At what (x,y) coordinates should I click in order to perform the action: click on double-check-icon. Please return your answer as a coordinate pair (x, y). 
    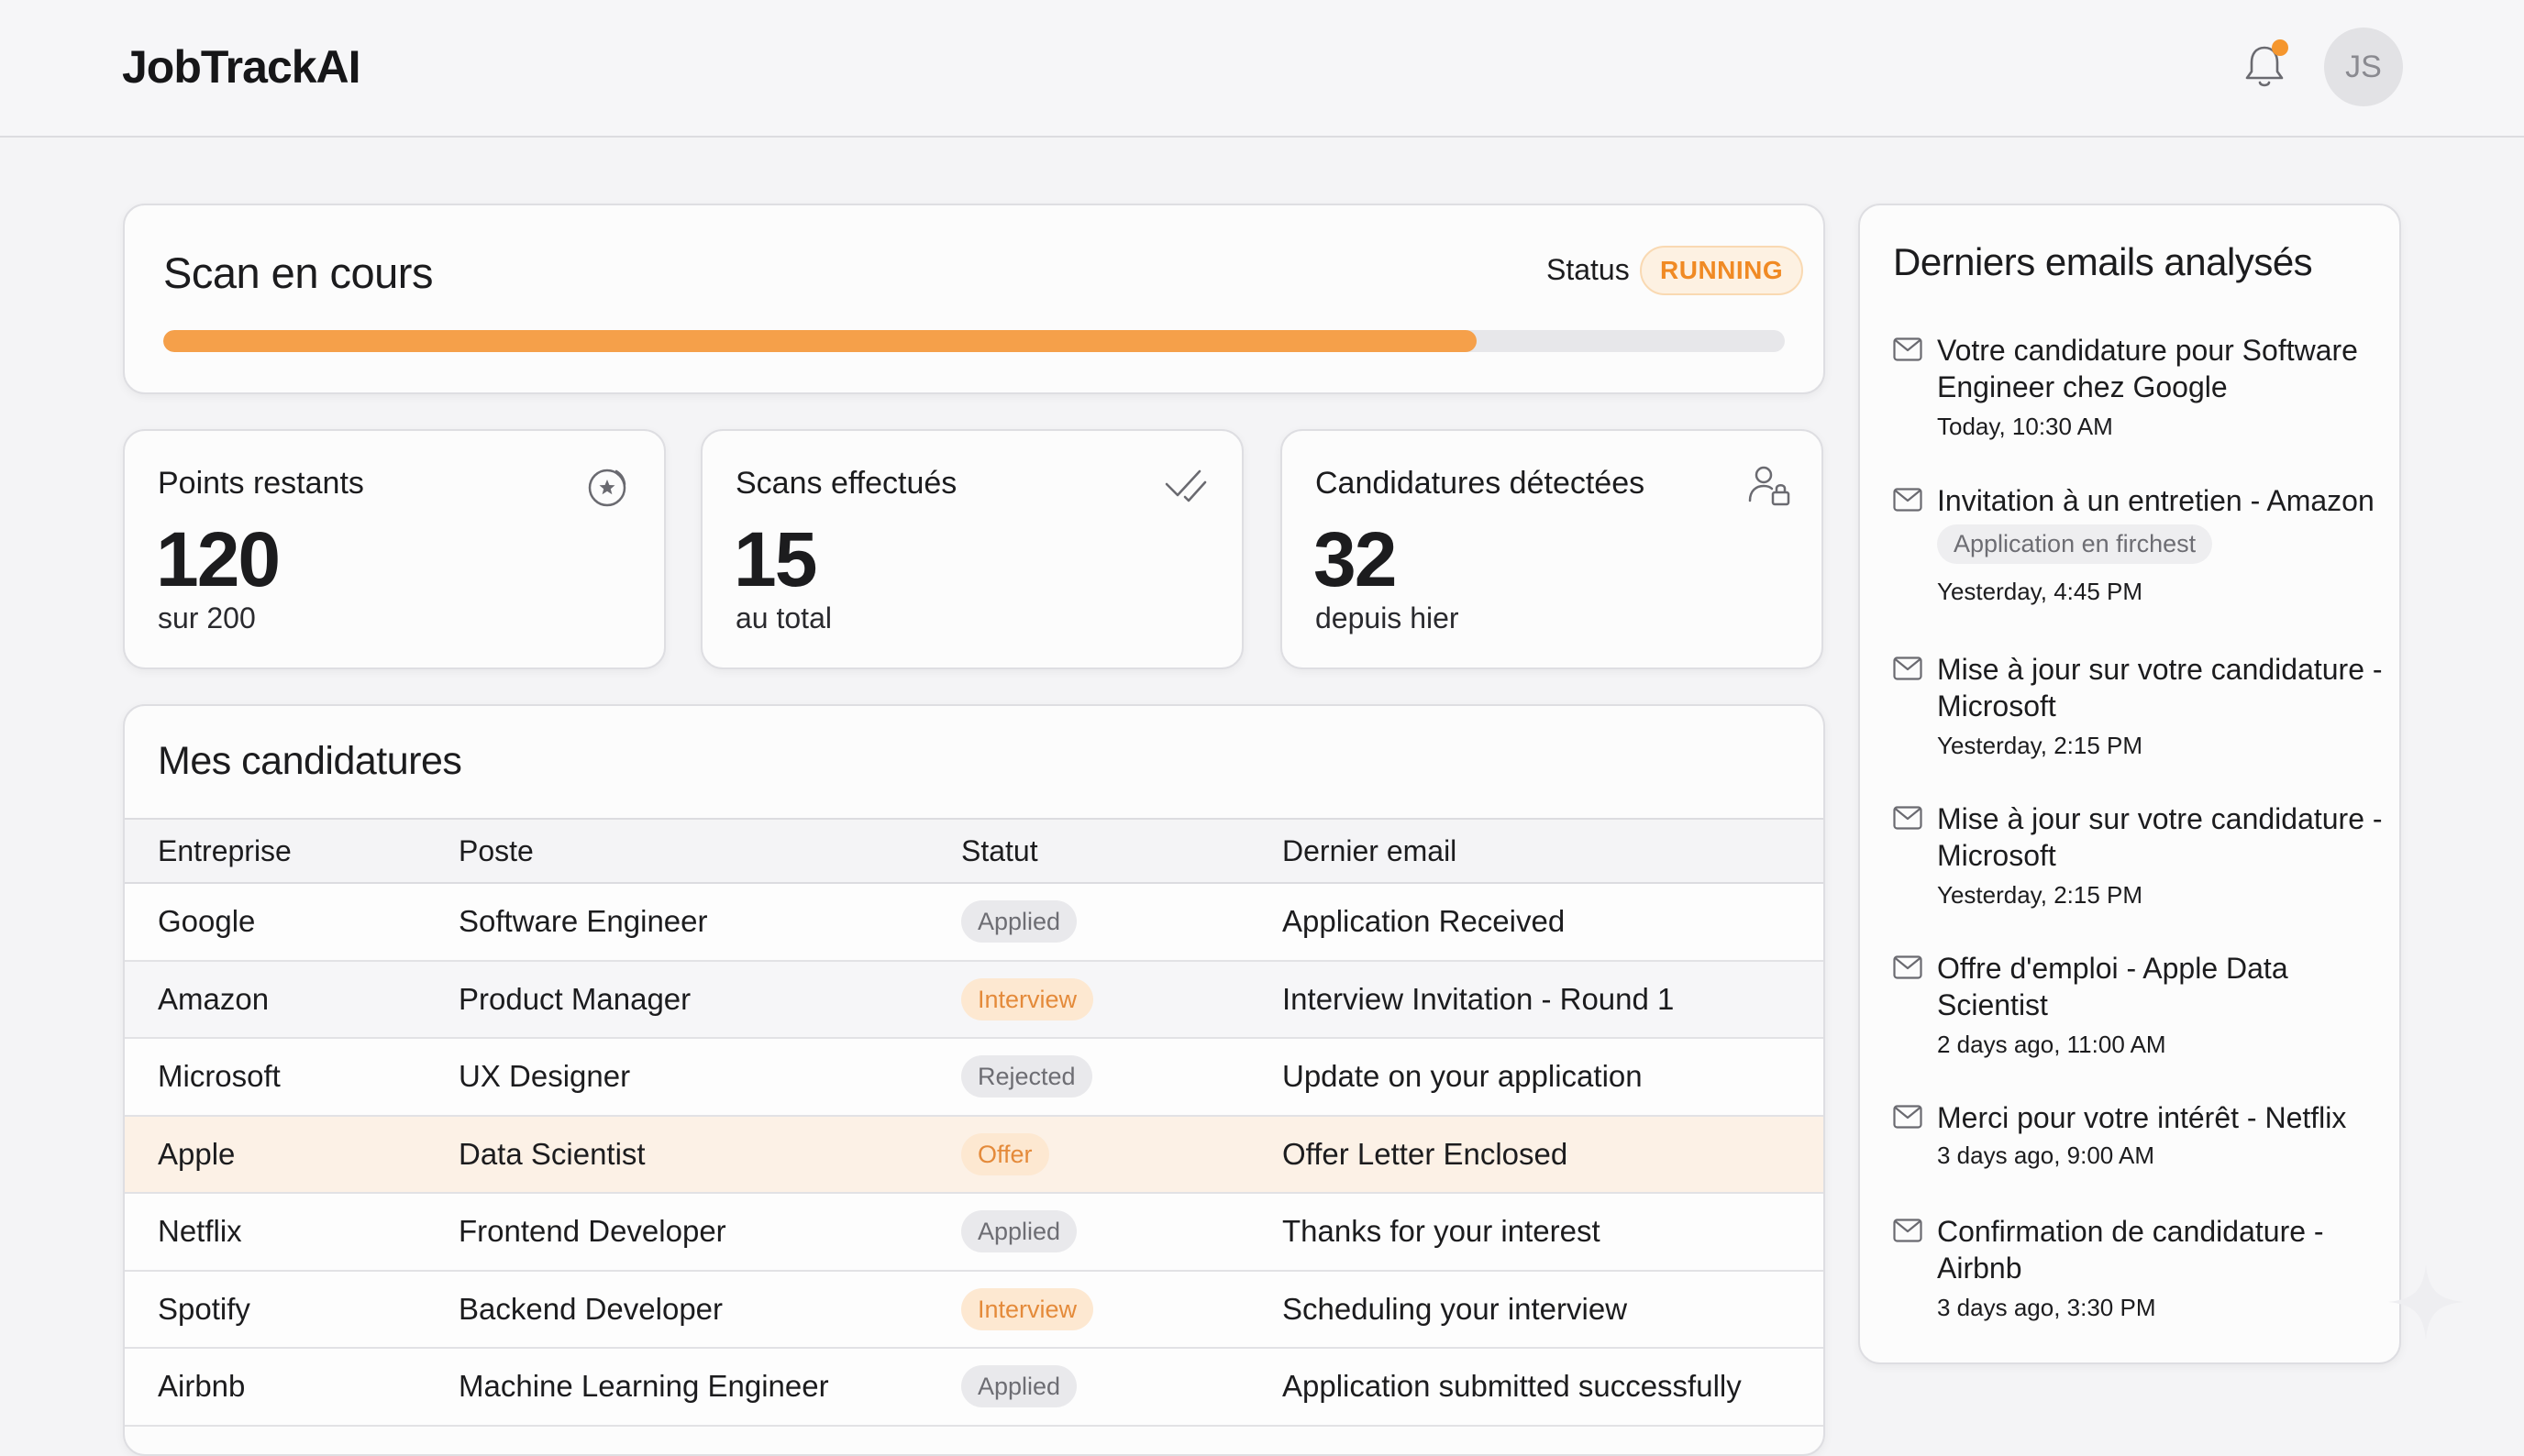
    Looking at the image, I should click on (1186, 485).